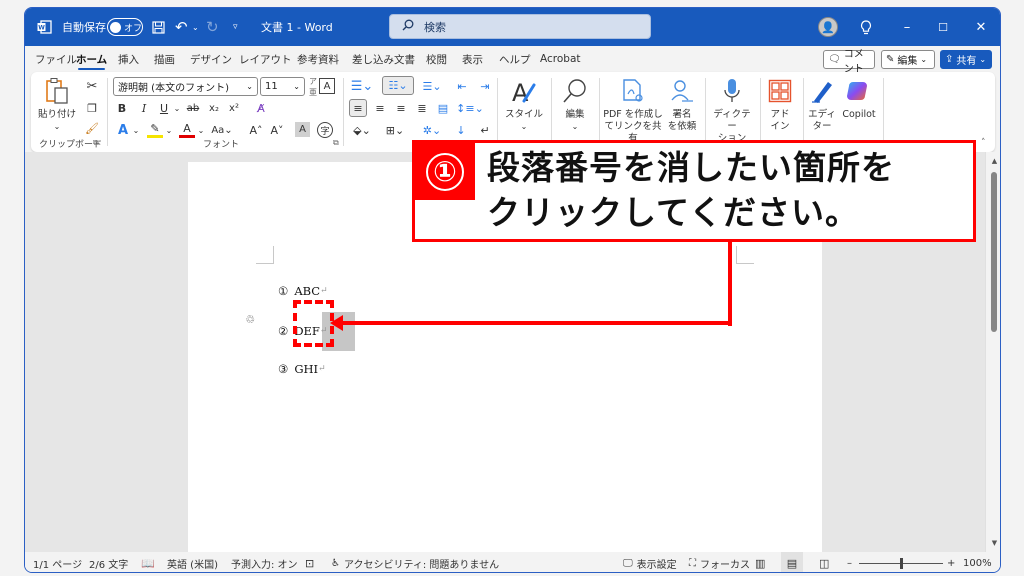 Image resolution: width=1024 pixels, height=576 pixels. I want to click on highlight-color-icon: ✎, so click(155, 130).